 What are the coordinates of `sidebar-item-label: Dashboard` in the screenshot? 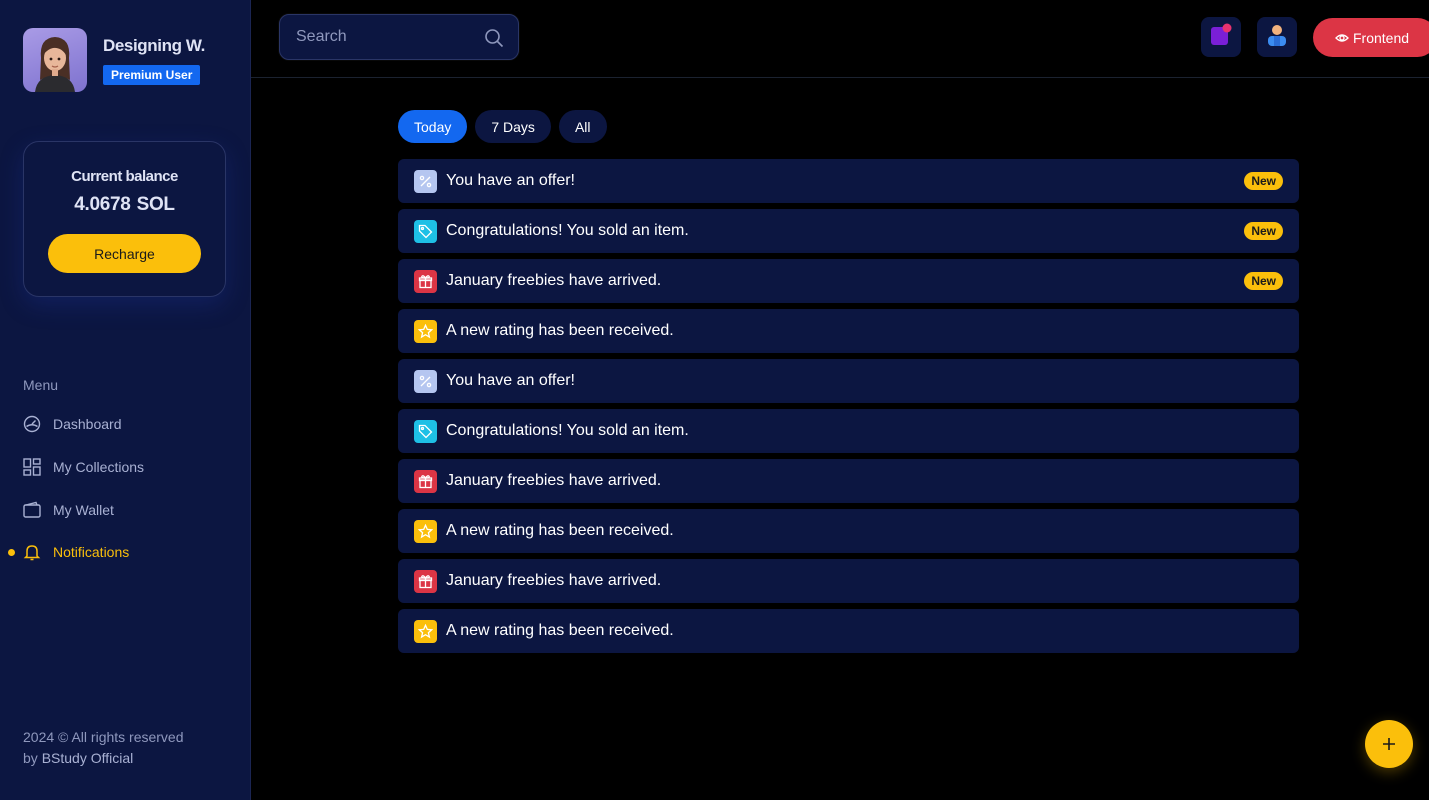 It's located at (87, 424).